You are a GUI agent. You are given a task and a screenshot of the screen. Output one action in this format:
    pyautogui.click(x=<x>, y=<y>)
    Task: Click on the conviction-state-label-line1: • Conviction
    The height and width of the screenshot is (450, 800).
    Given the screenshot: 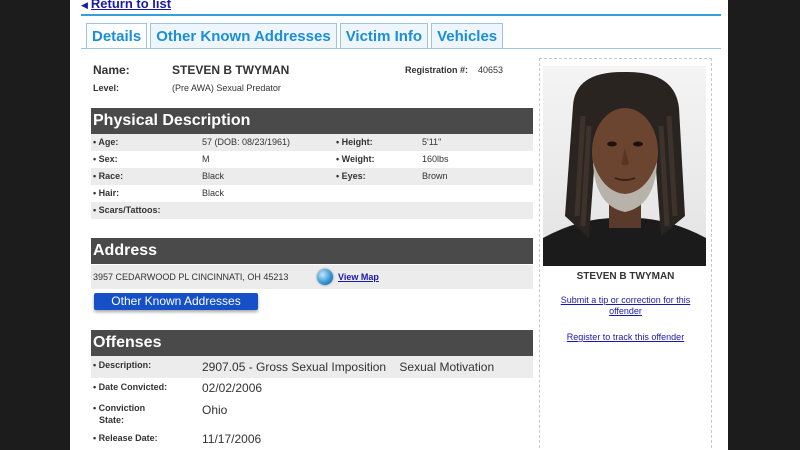 What is the action you would take?
    pyautogui.click(x=119, y=408)
    